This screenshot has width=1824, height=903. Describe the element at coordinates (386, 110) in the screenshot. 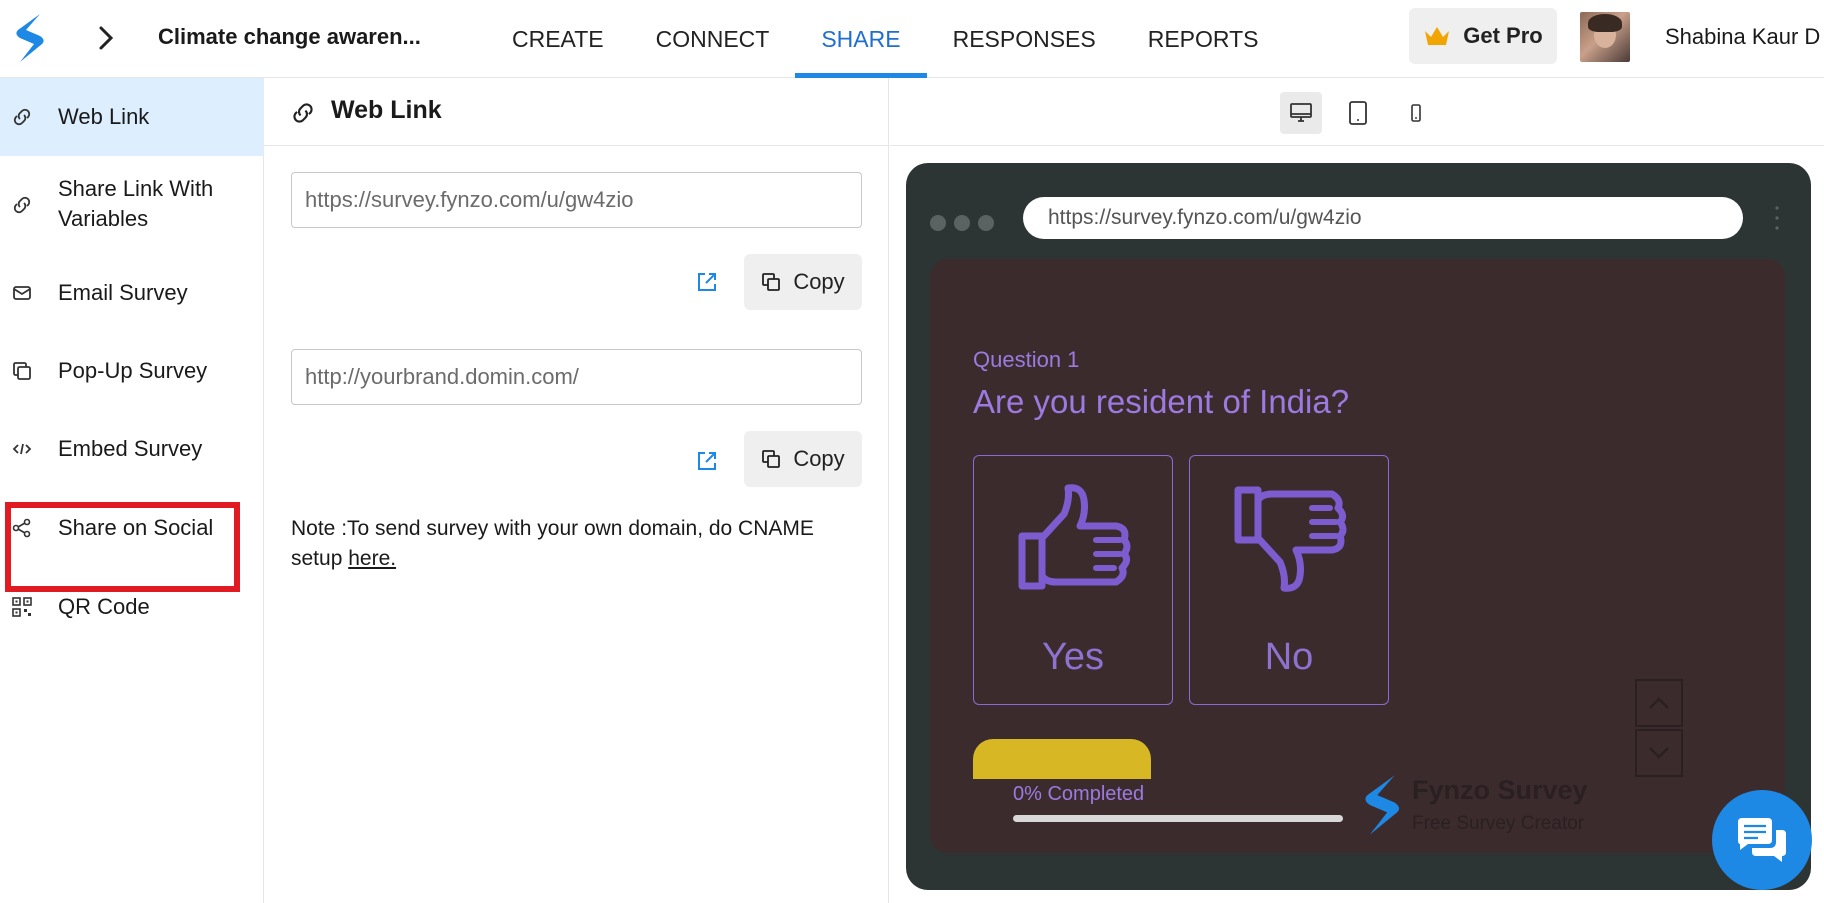

I see `panel-title: Web Link` at that location.